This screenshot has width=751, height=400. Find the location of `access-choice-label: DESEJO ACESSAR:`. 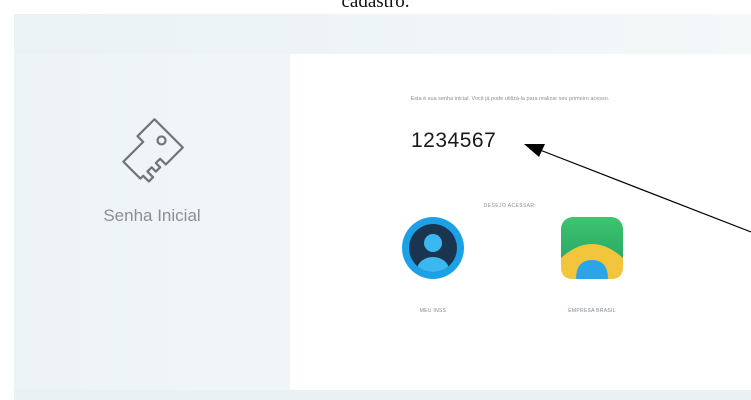

access-choice-label: DESEJO ACESSAR: is located at coordinates (510, 206).